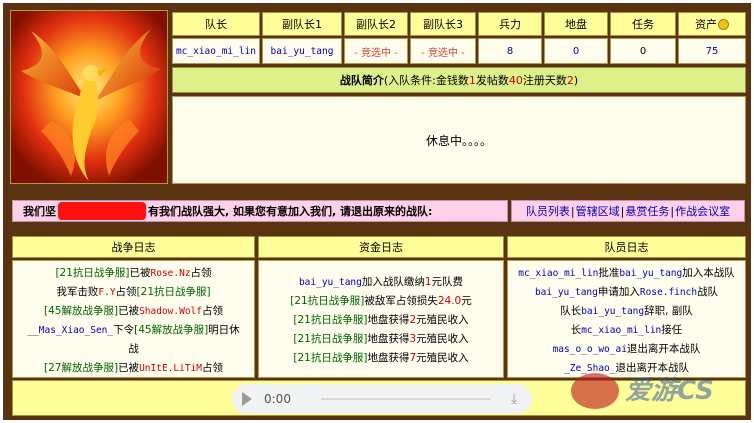 This screenshot has height=423, width=754. I want to click on log-link: [27解放战争服], so click(81, 368).